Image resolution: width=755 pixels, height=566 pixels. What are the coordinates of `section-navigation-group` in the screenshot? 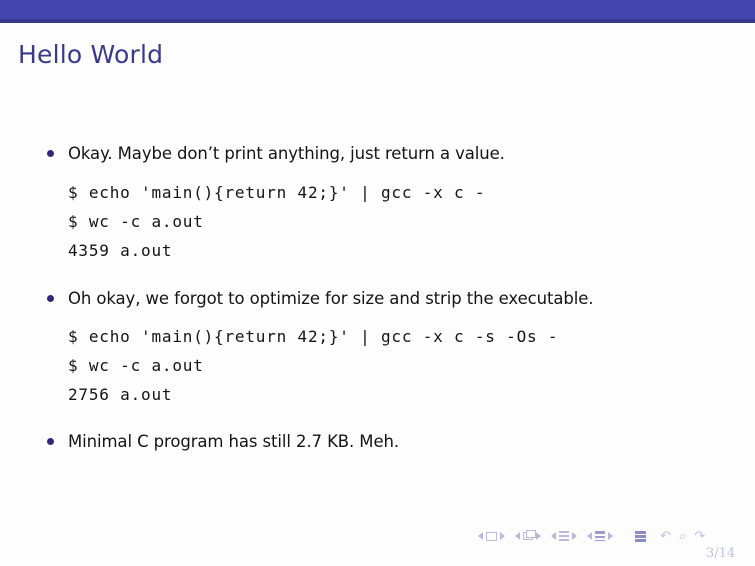 It's located at (600, 536).